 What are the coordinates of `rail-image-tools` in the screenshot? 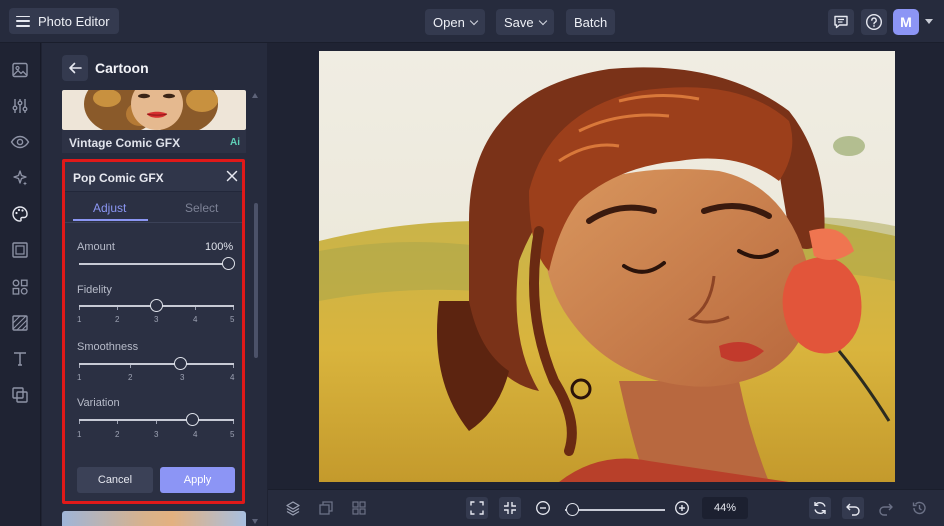 It's located at (20, 70).